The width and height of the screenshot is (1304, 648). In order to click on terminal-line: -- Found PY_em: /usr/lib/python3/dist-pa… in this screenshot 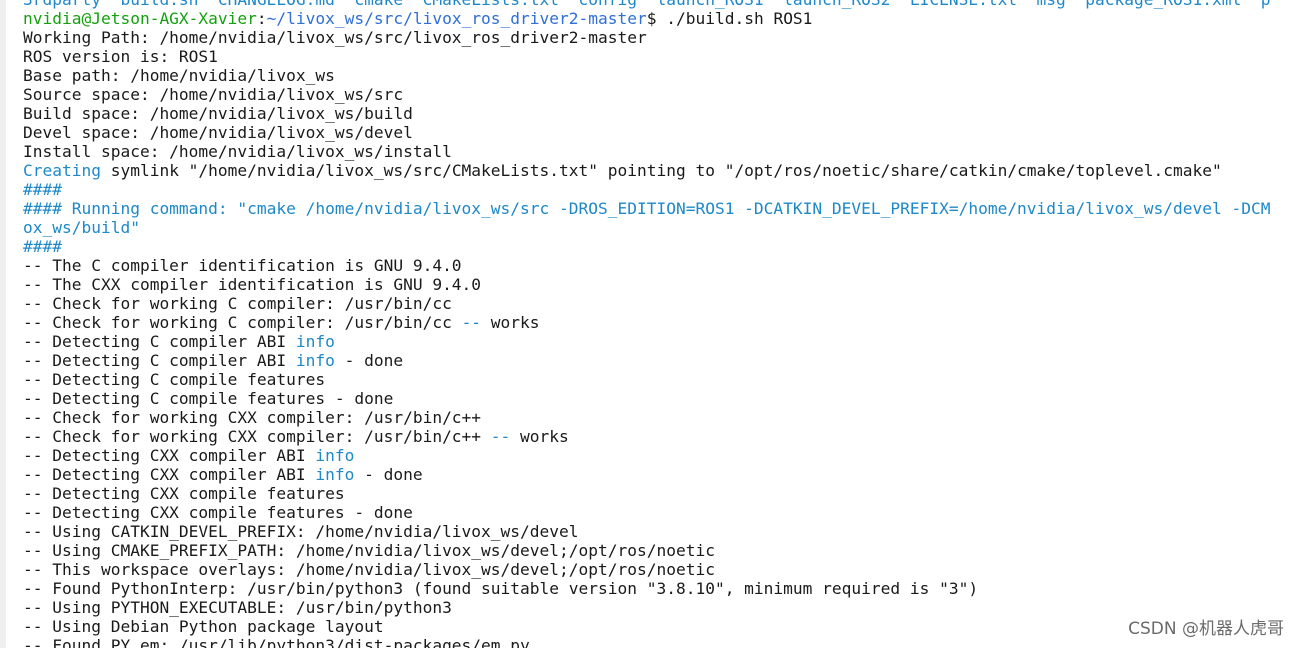, I will do `click(646, 642)`.